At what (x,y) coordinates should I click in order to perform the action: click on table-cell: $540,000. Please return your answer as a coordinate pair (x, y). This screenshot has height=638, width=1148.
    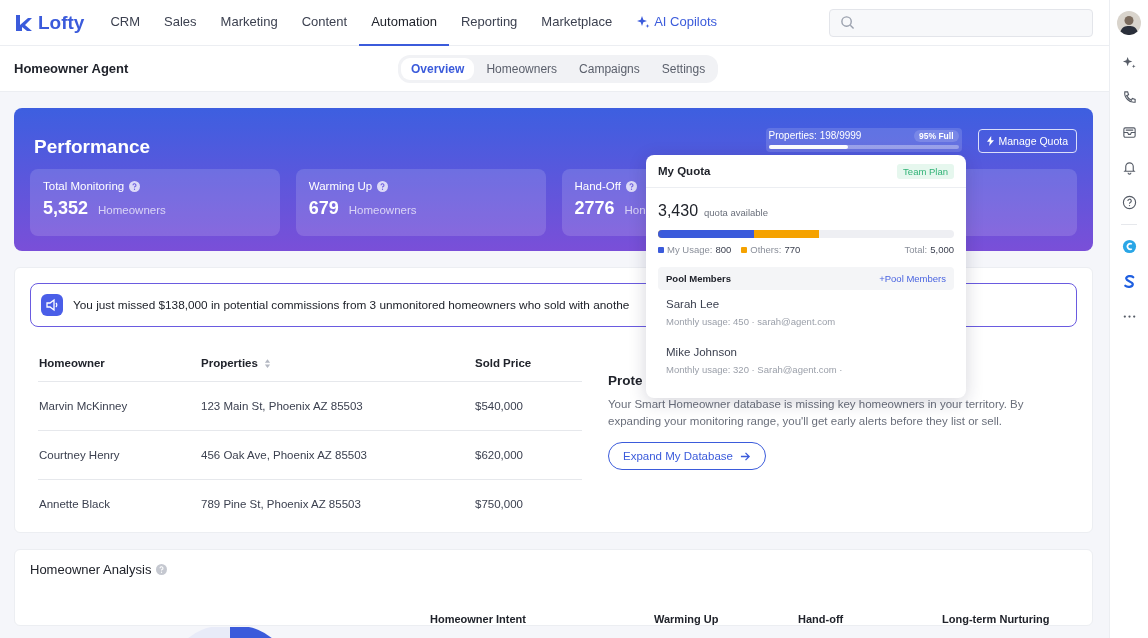
    Looking at the image, I should click on (499, 406).